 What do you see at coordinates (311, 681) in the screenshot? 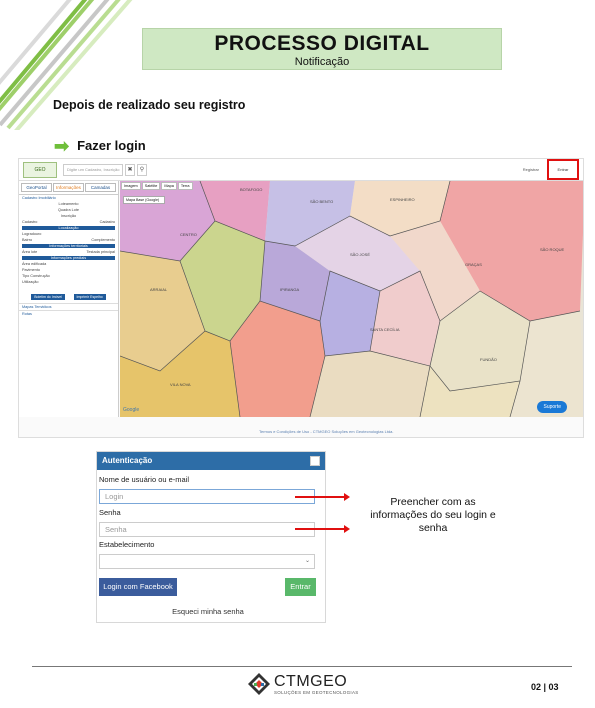
I see `company-name: CTMGEO` at bounding box center [311, 681].